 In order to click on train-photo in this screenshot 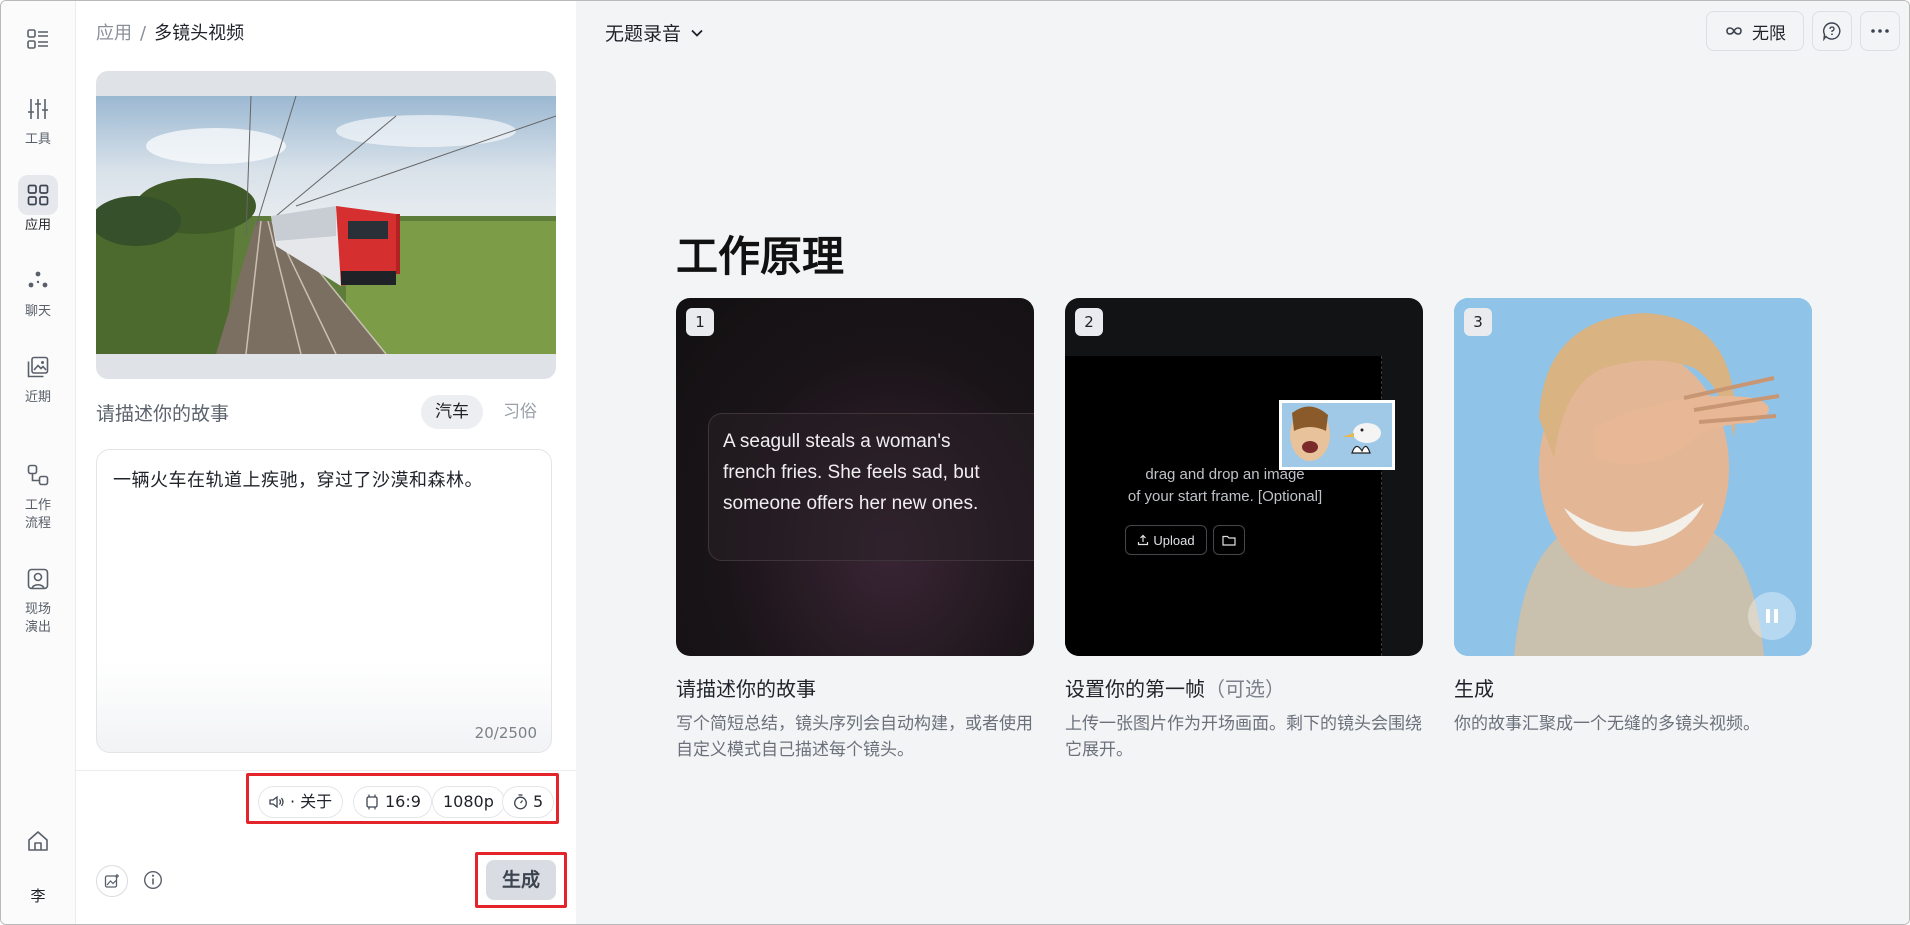, I will do `click(326, 225)`.